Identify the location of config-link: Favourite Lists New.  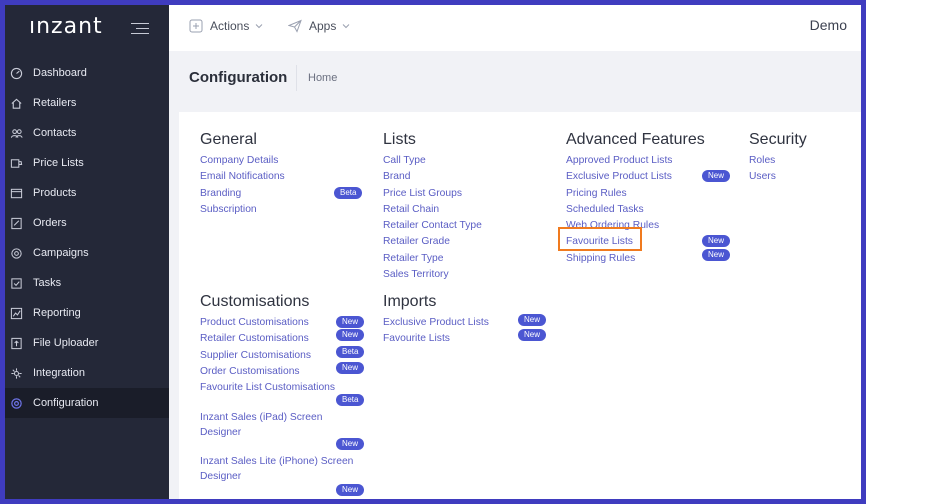
(468, 338).